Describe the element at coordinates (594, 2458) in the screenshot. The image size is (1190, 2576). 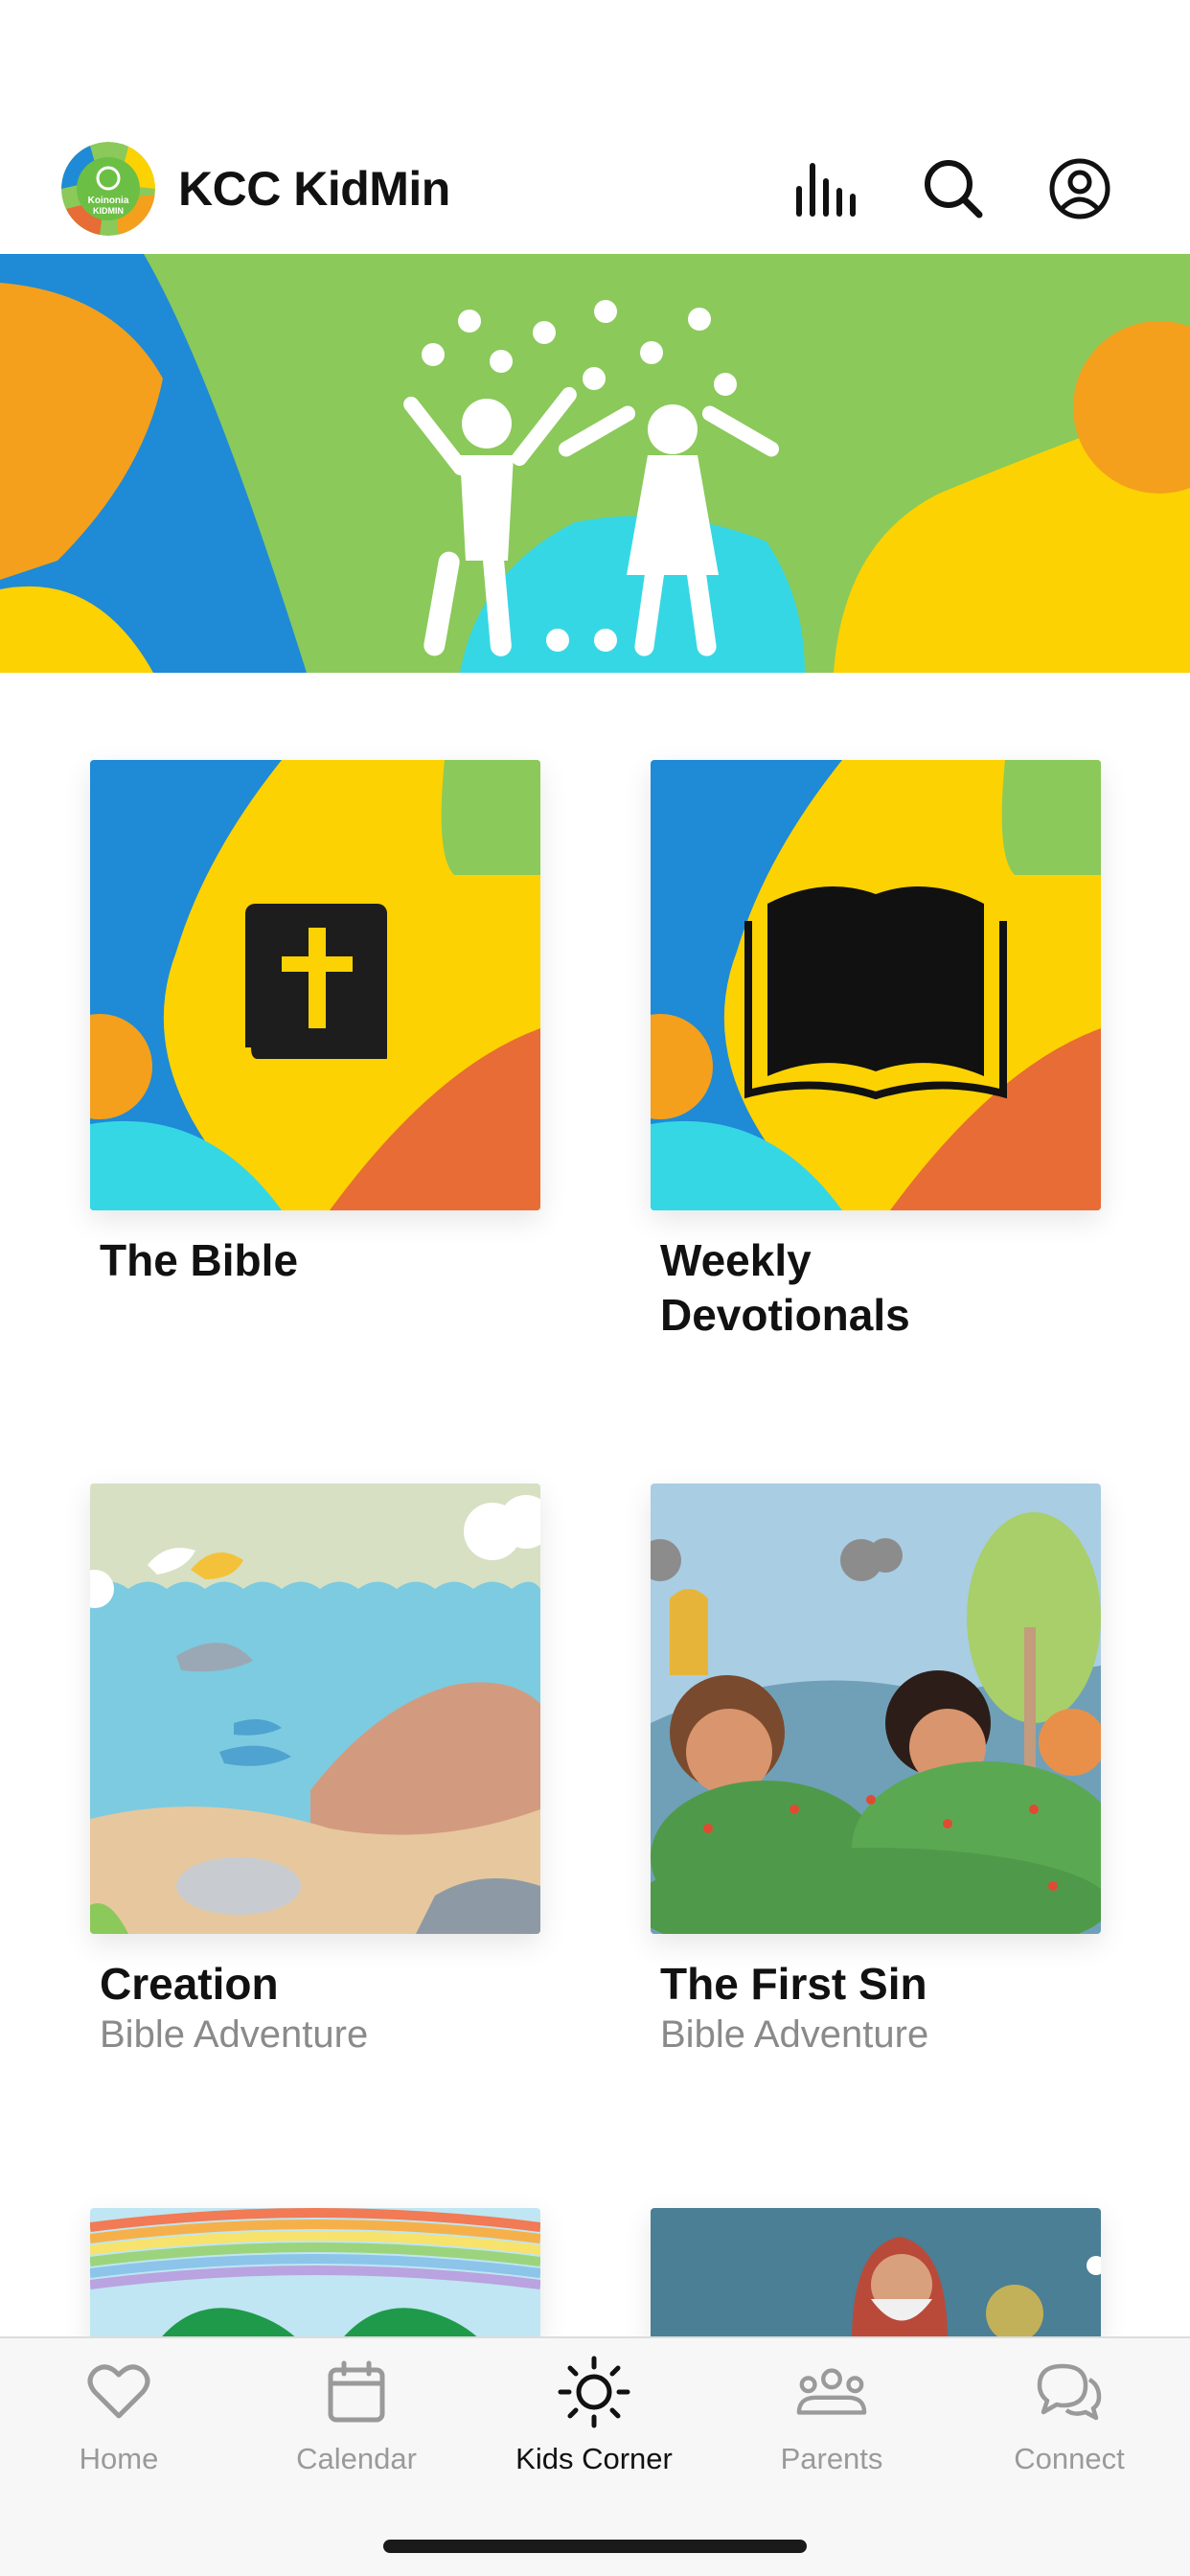
I see `tab-label: Kids Corner` at that location.